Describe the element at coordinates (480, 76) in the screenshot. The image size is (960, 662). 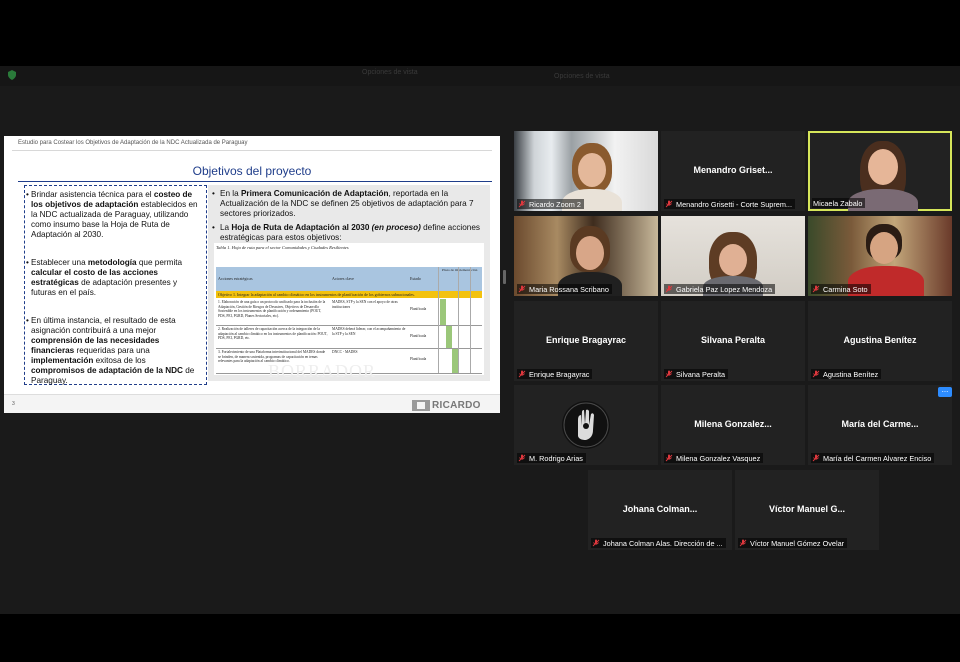
I see `top-bar: Opciones de vista Opciones de vista` at that location.